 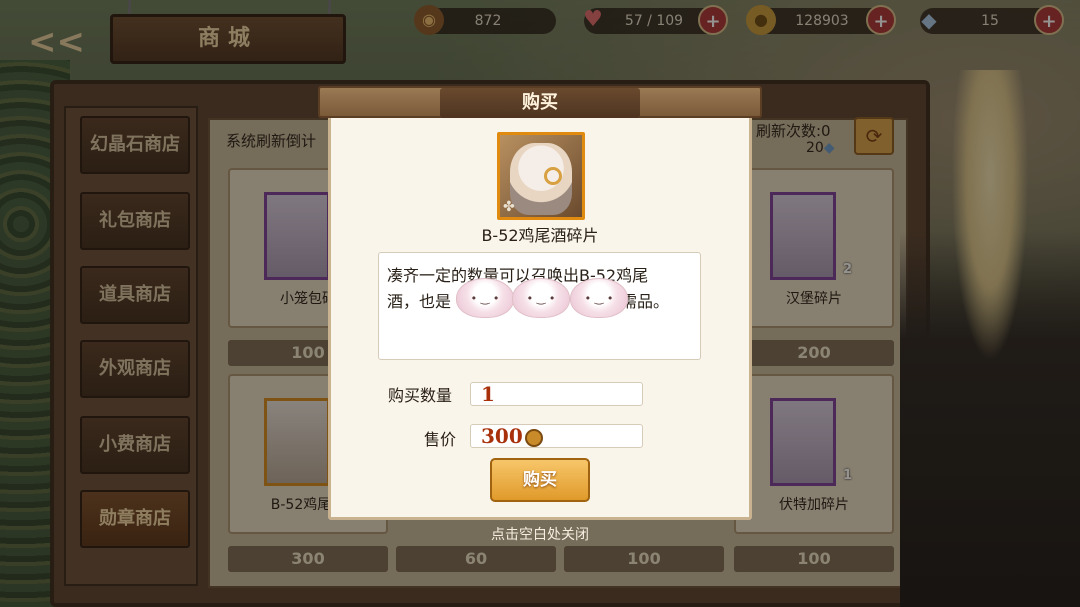 I want to click on medal-coin-icon, so click(x=533, y=437).